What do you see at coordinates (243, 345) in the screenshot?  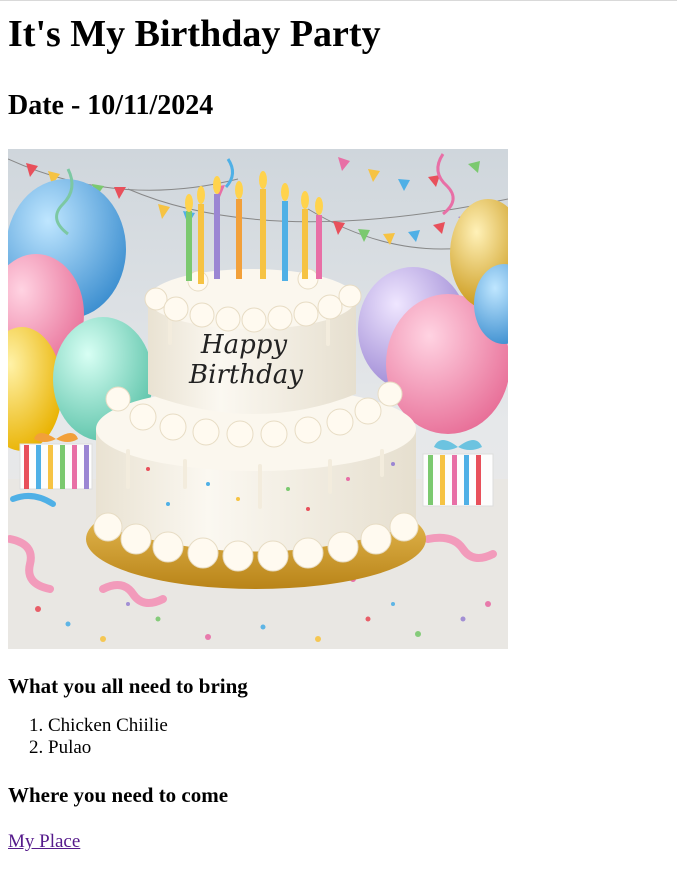 I see `cake-text-happy: Happy` at bounding box center [243, 345].